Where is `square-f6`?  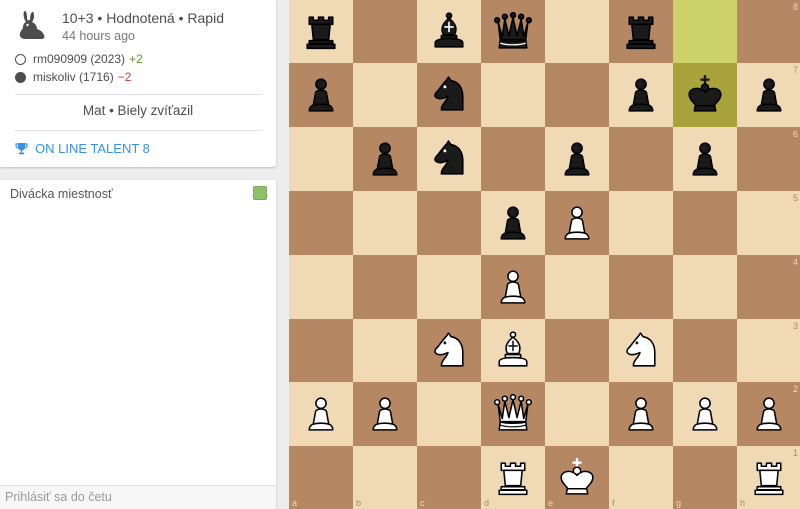 square-f6 is located at coordinates (641, 159).